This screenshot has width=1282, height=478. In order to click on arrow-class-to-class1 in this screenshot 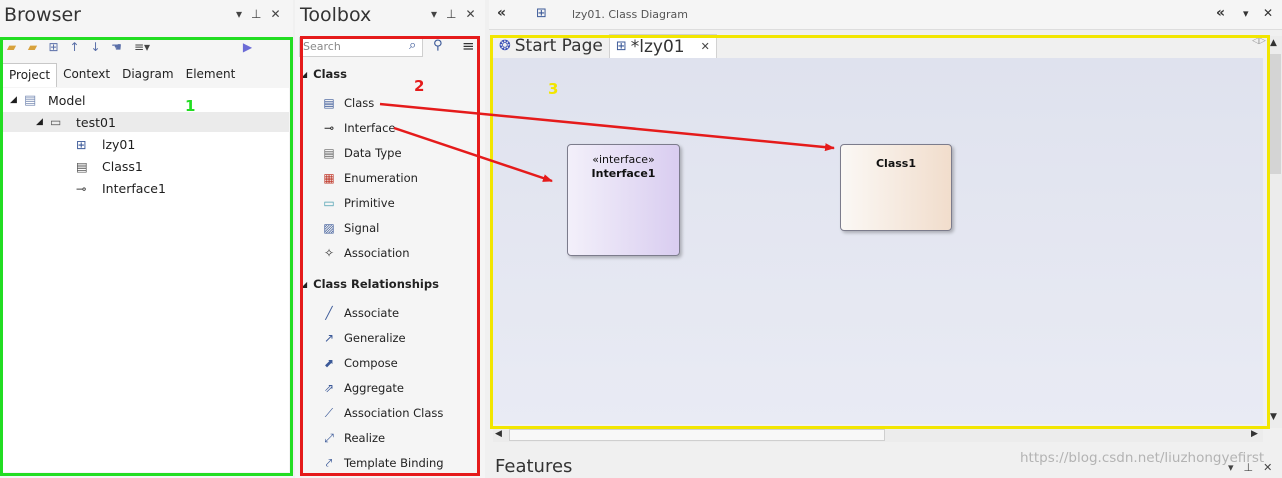, I will do `click(607, 127)`.